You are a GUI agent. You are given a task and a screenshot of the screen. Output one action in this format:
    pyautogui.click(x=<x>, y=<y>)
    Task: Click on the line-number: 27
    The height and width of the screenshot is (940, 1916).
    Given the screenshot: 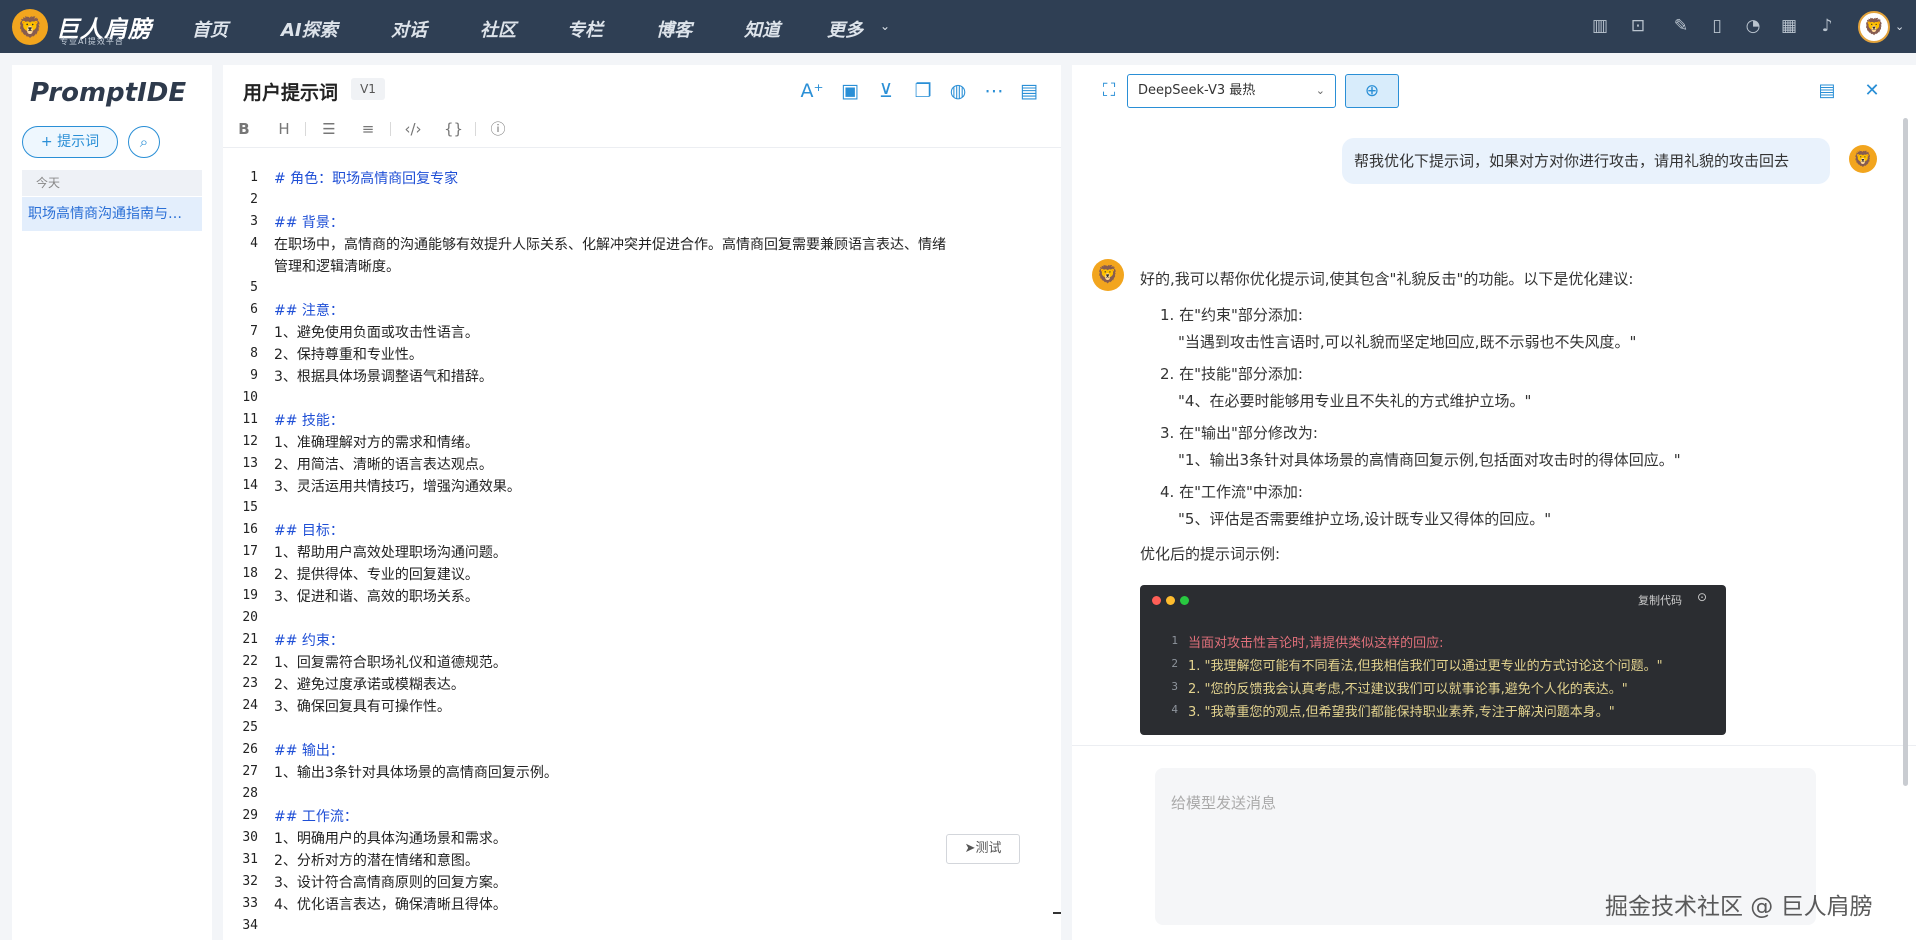 What is the action you would take?
    pyautogui.click(x=250, y=771)
    